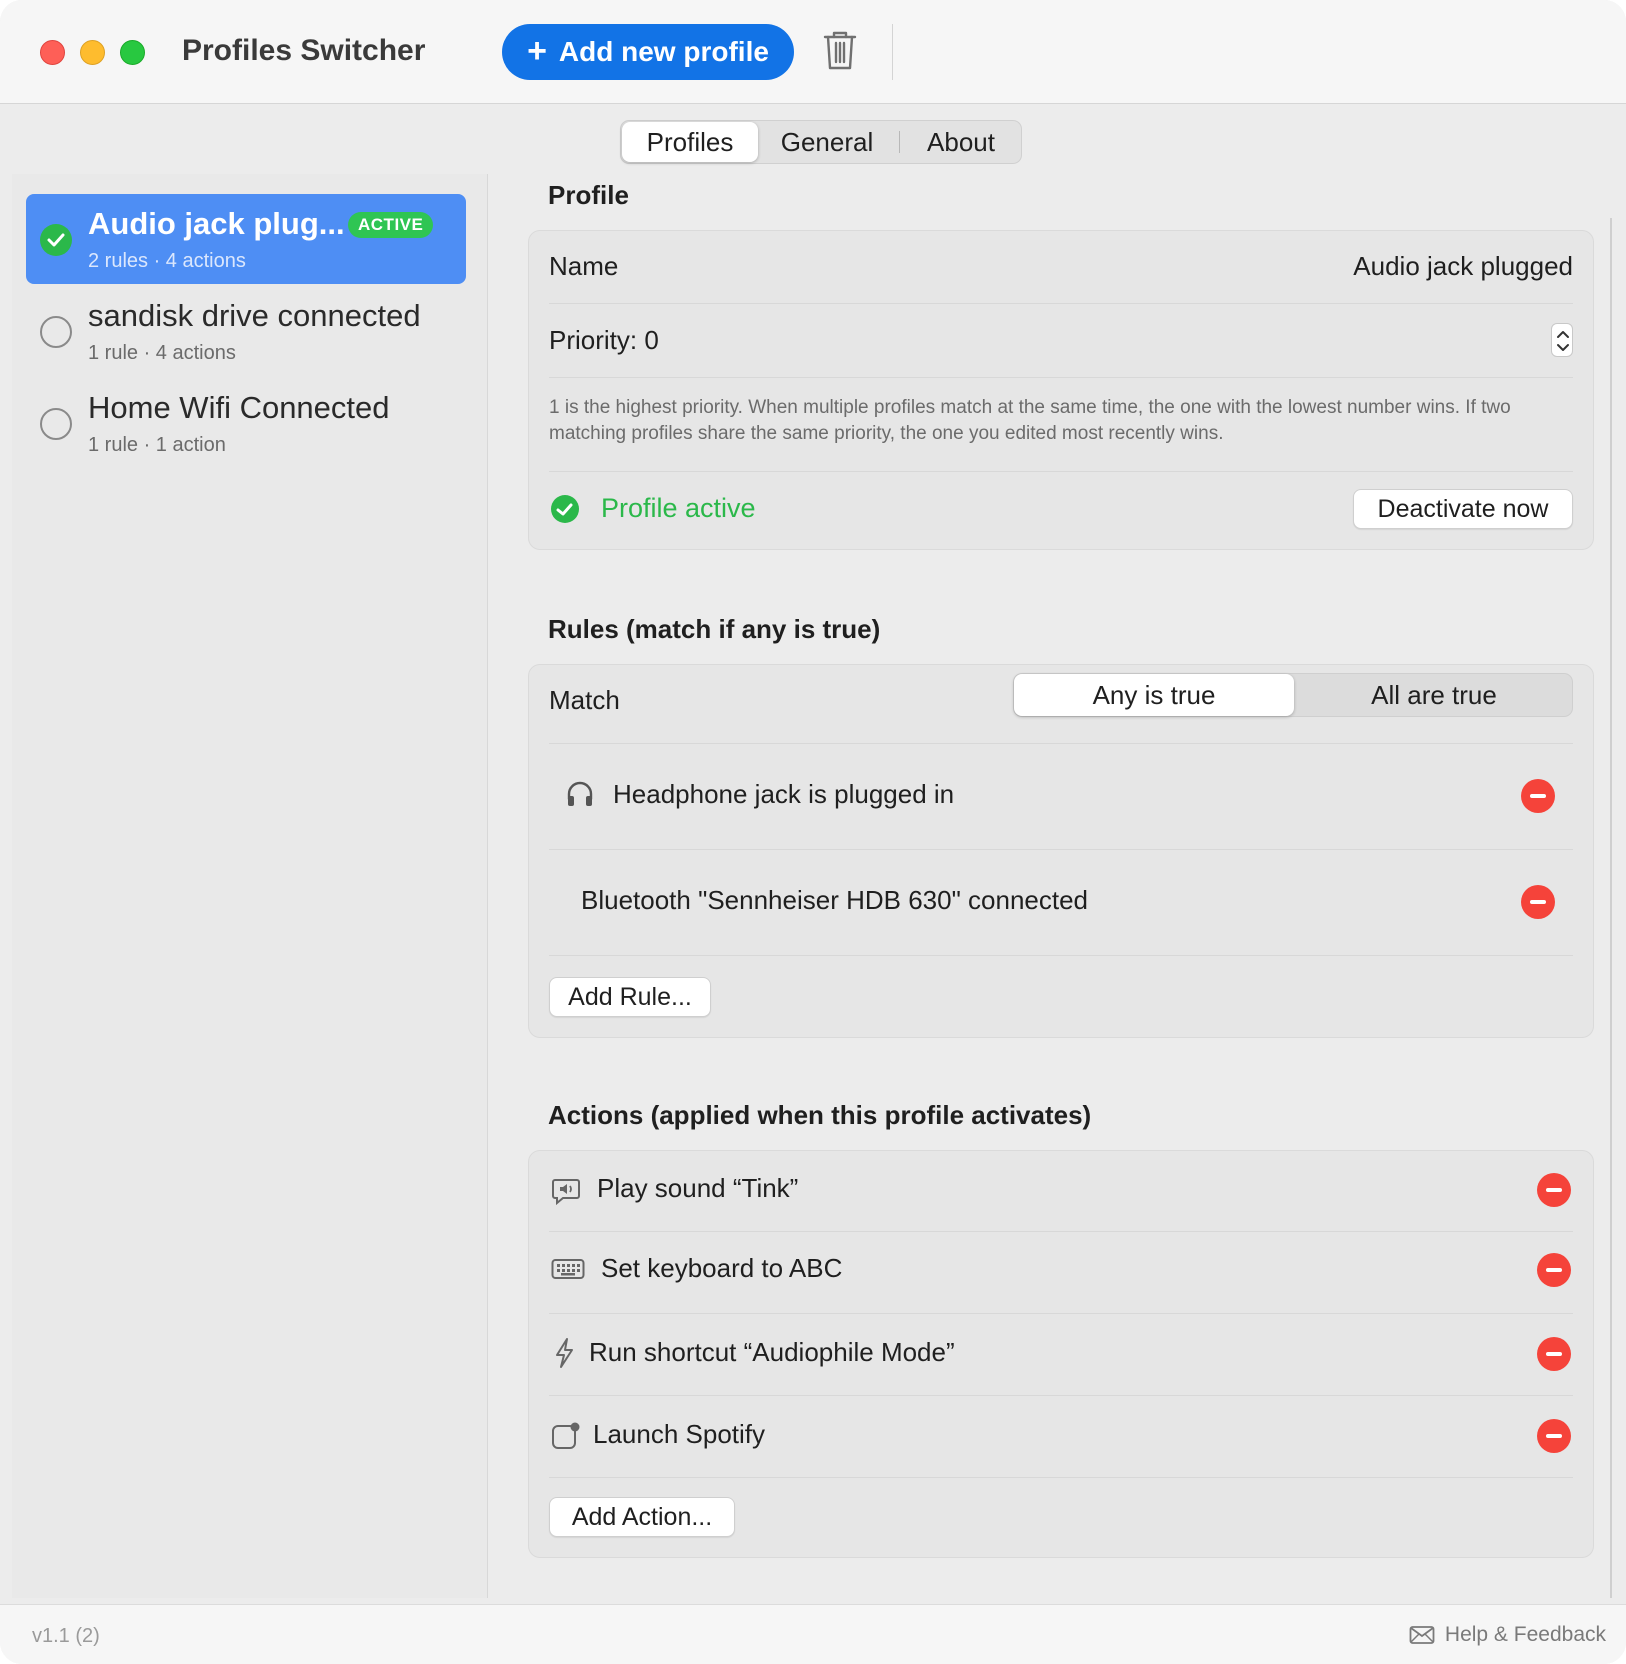 The height and width of the screenshot is (1664, 1626). I want to click on help-feedback-link: Help & Feedback, so click(1507, 1635).